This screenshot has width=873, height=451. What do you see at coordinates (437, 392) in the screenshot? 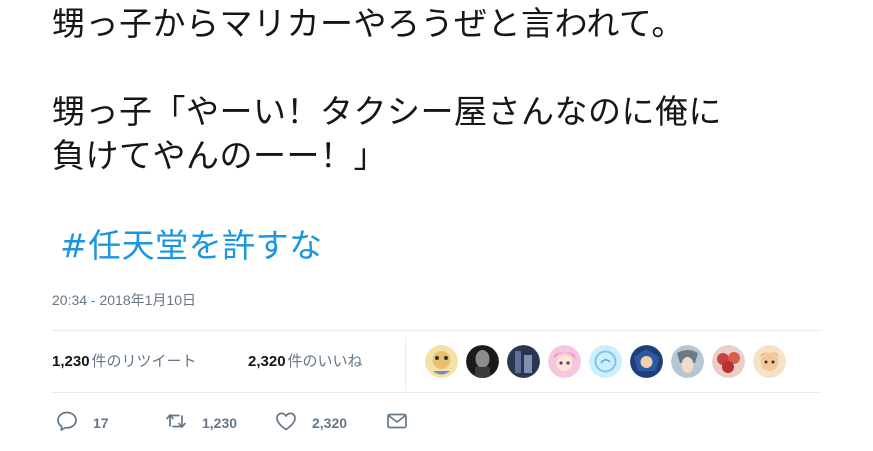
I see `divider-bottom` at bounding box center [437, 392].